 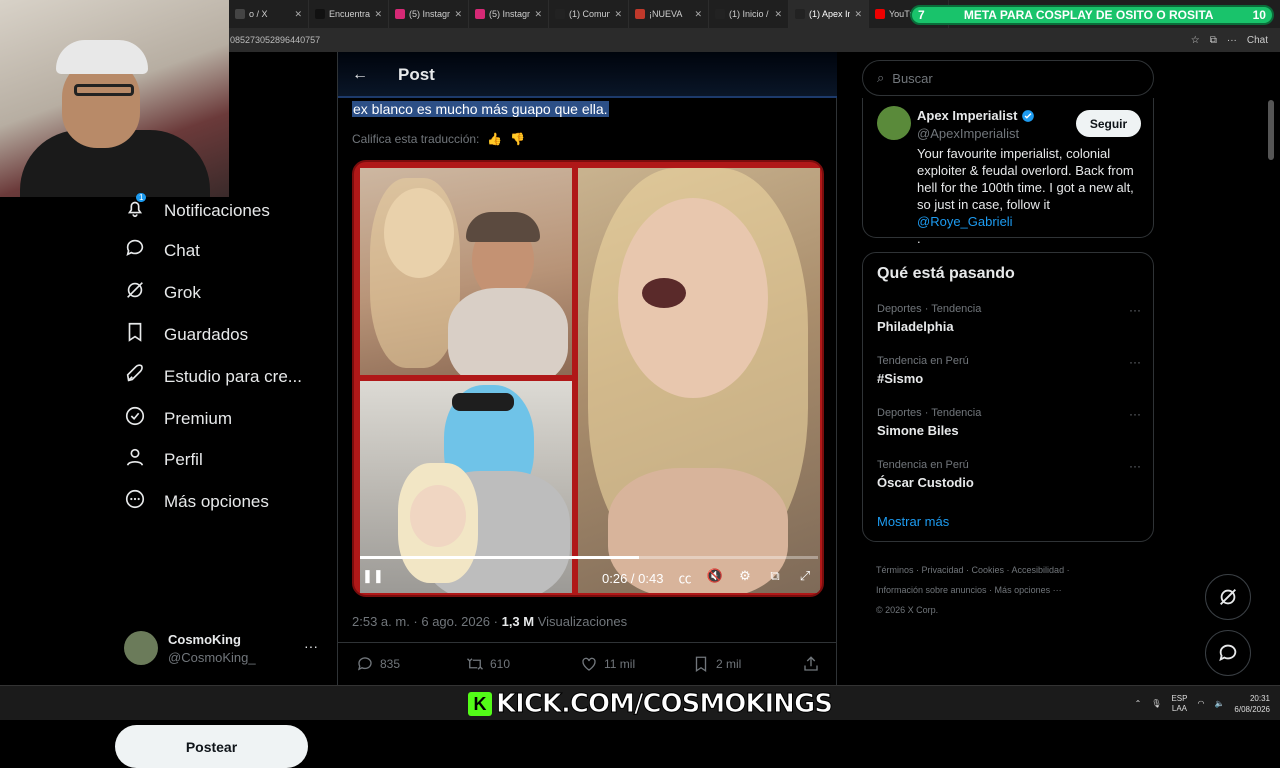 What do you see at coordinates (965, 221) in the screenshot?
I see `bio-link: @Roye_Gabrieli` at bounding box center [965, 221].